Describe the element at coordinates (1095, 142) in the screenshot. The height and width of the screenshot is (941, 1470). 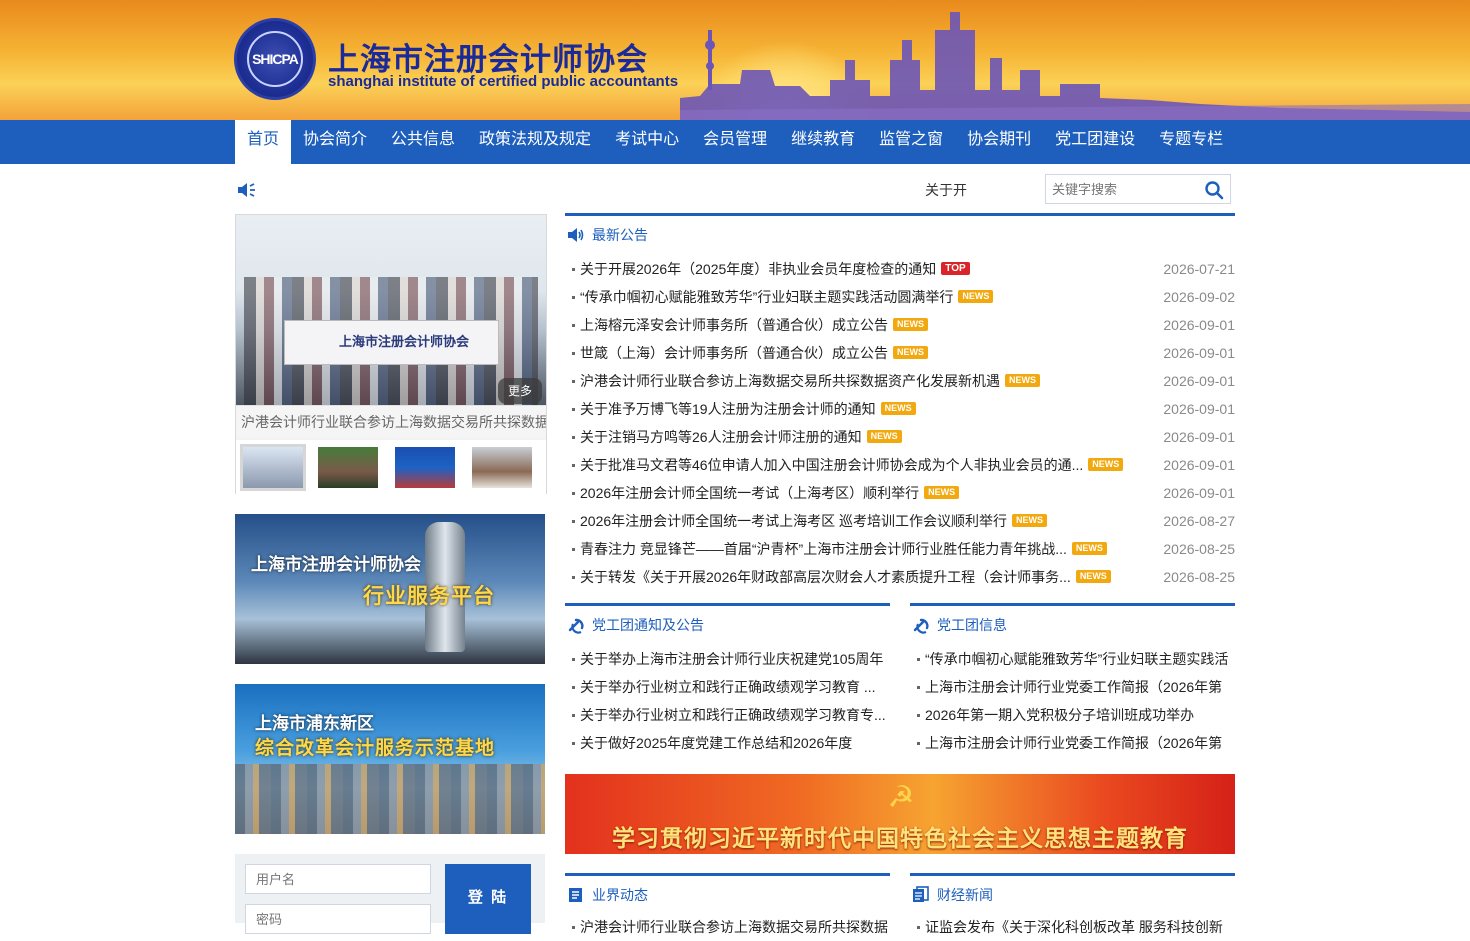
I see `nav-item: 党工团建设` at that location.